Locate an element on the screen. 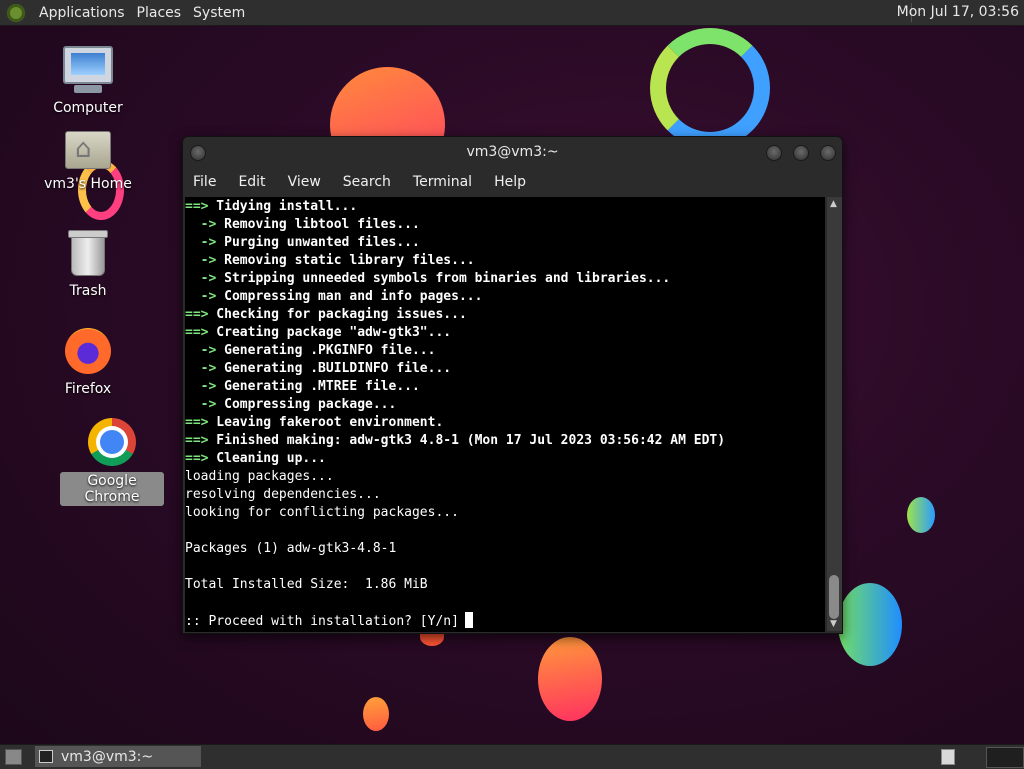 This screenshot has height=769, width=1024. home-folder-icon is located at coordinates (88, 150).